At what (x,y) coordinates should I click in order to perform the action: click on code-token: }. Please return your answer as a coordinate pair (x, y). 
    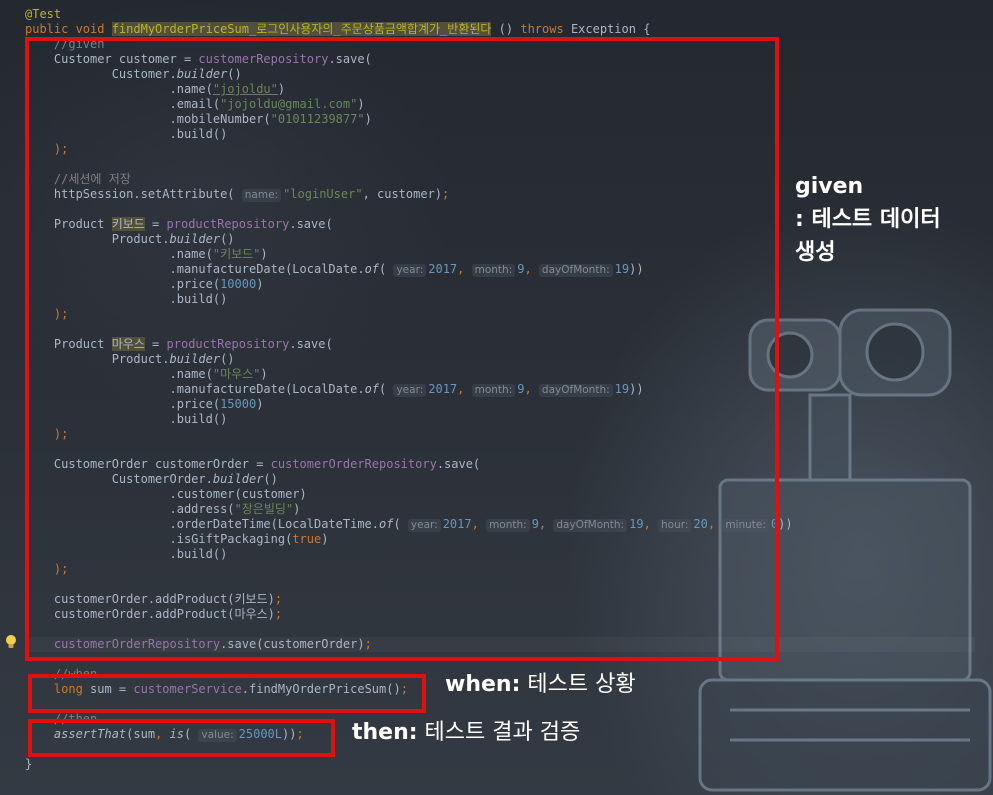
    Looking at the image, I should click on (29, 764).